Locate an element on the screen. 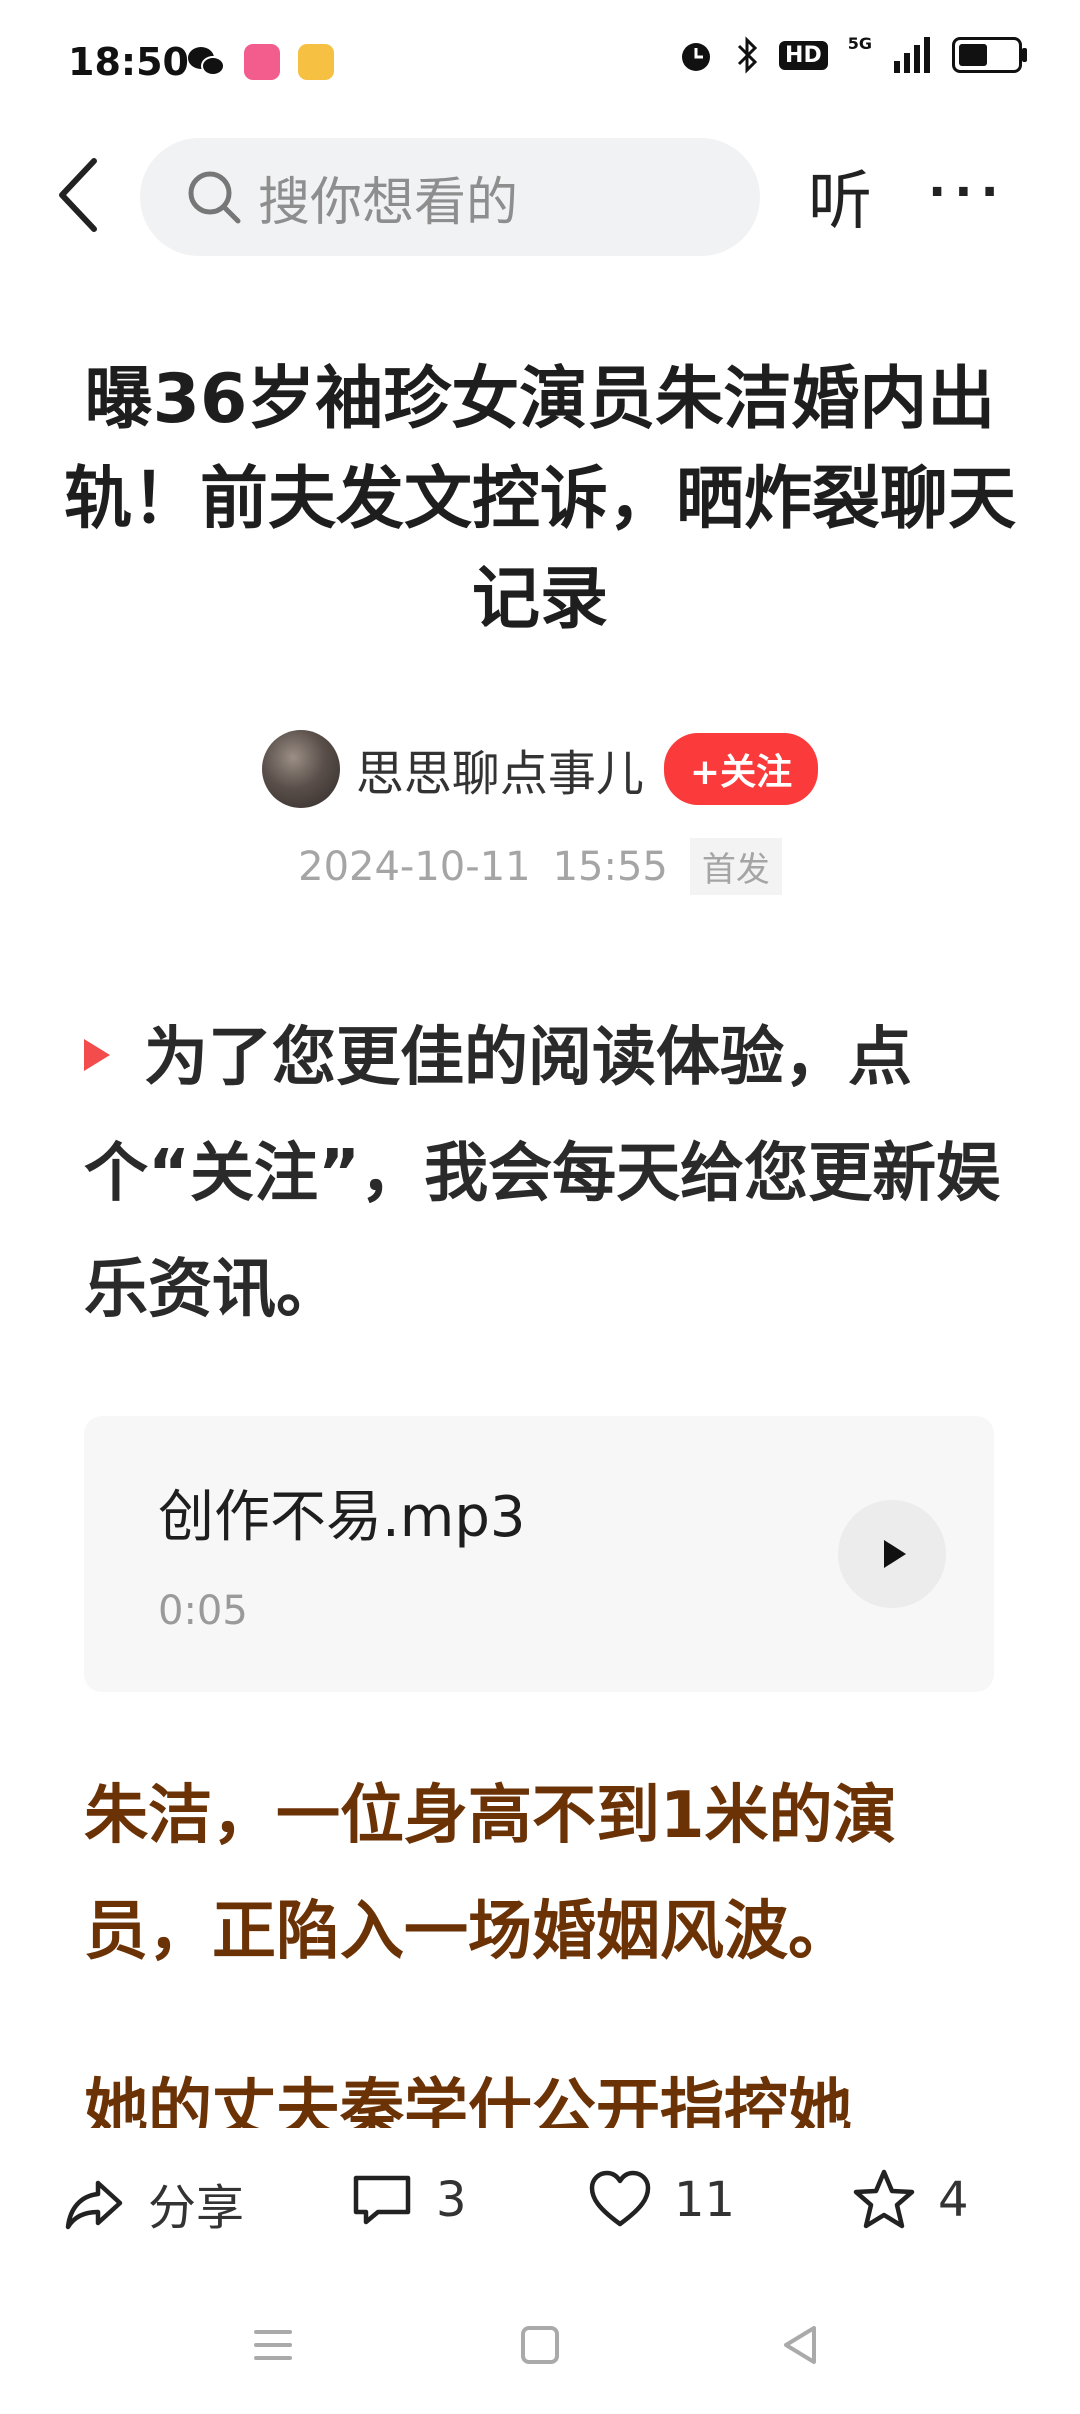  action-bar: 分享 3 11 4 is located at coordinates (540, 2203).